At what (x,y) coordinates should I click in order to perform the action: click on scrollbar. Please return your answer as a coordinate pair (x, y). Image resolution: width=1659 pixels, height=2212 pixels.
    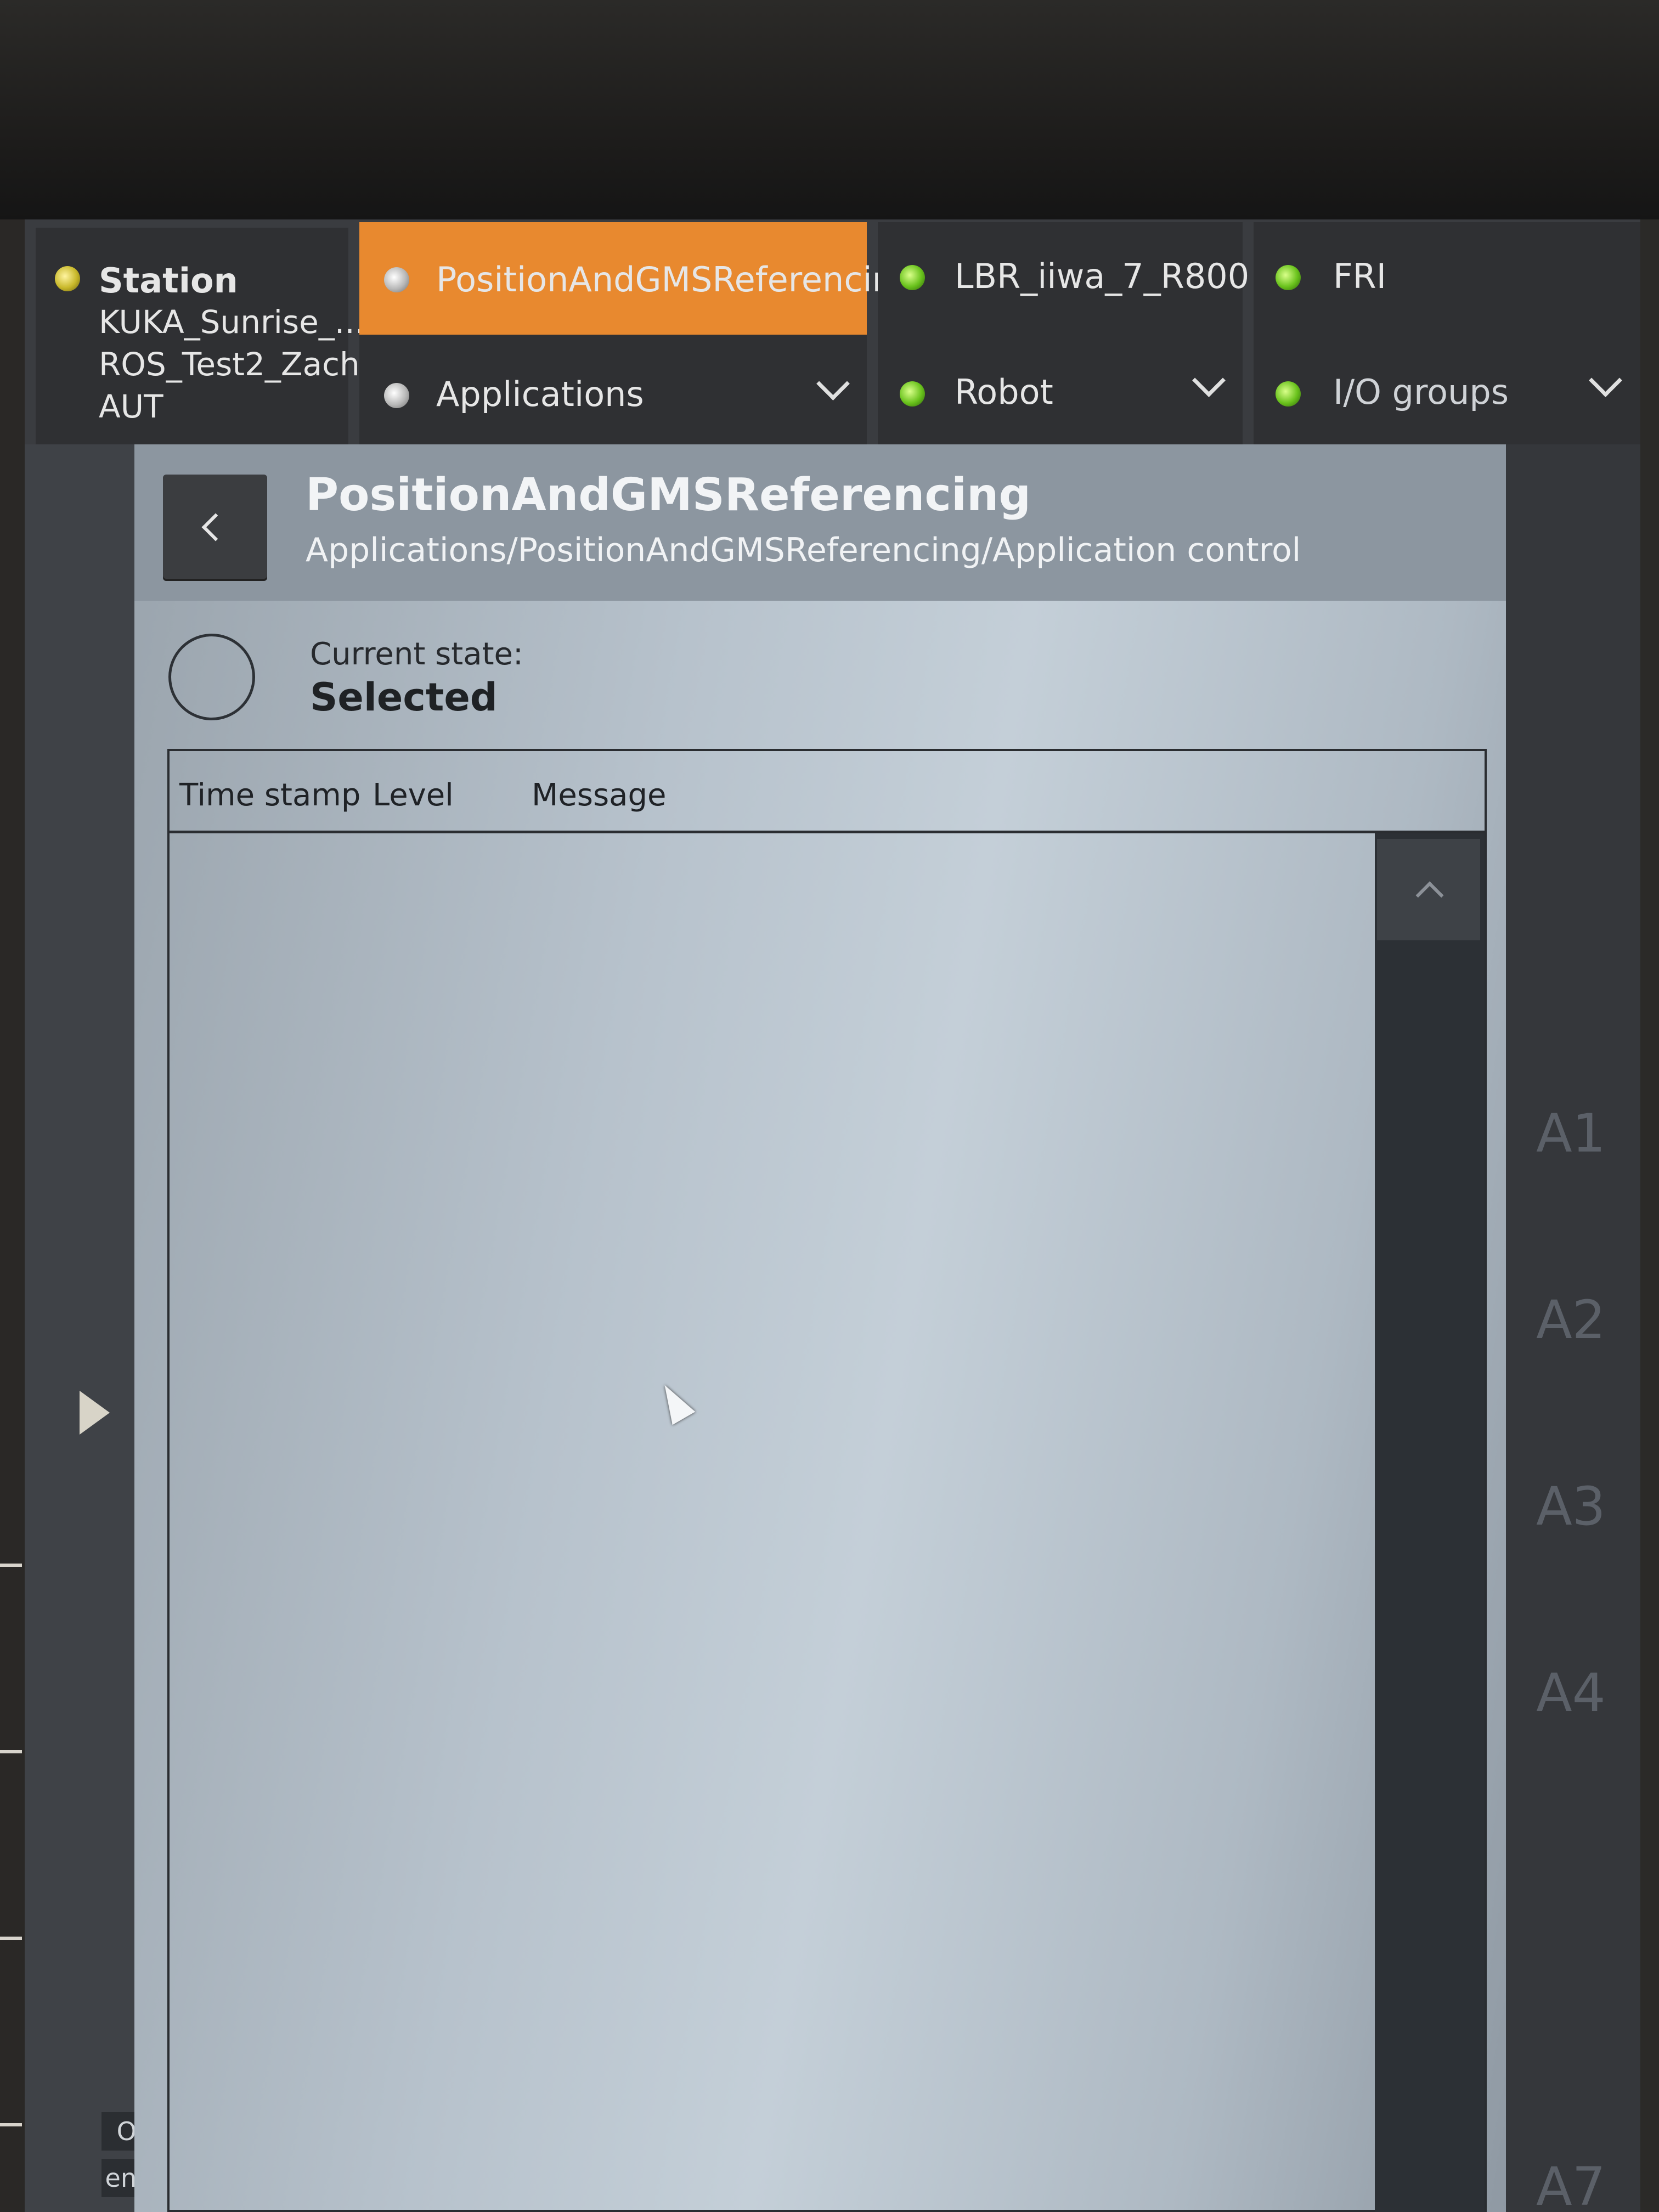
    Looking at the image, I should click on (1430, 1523).